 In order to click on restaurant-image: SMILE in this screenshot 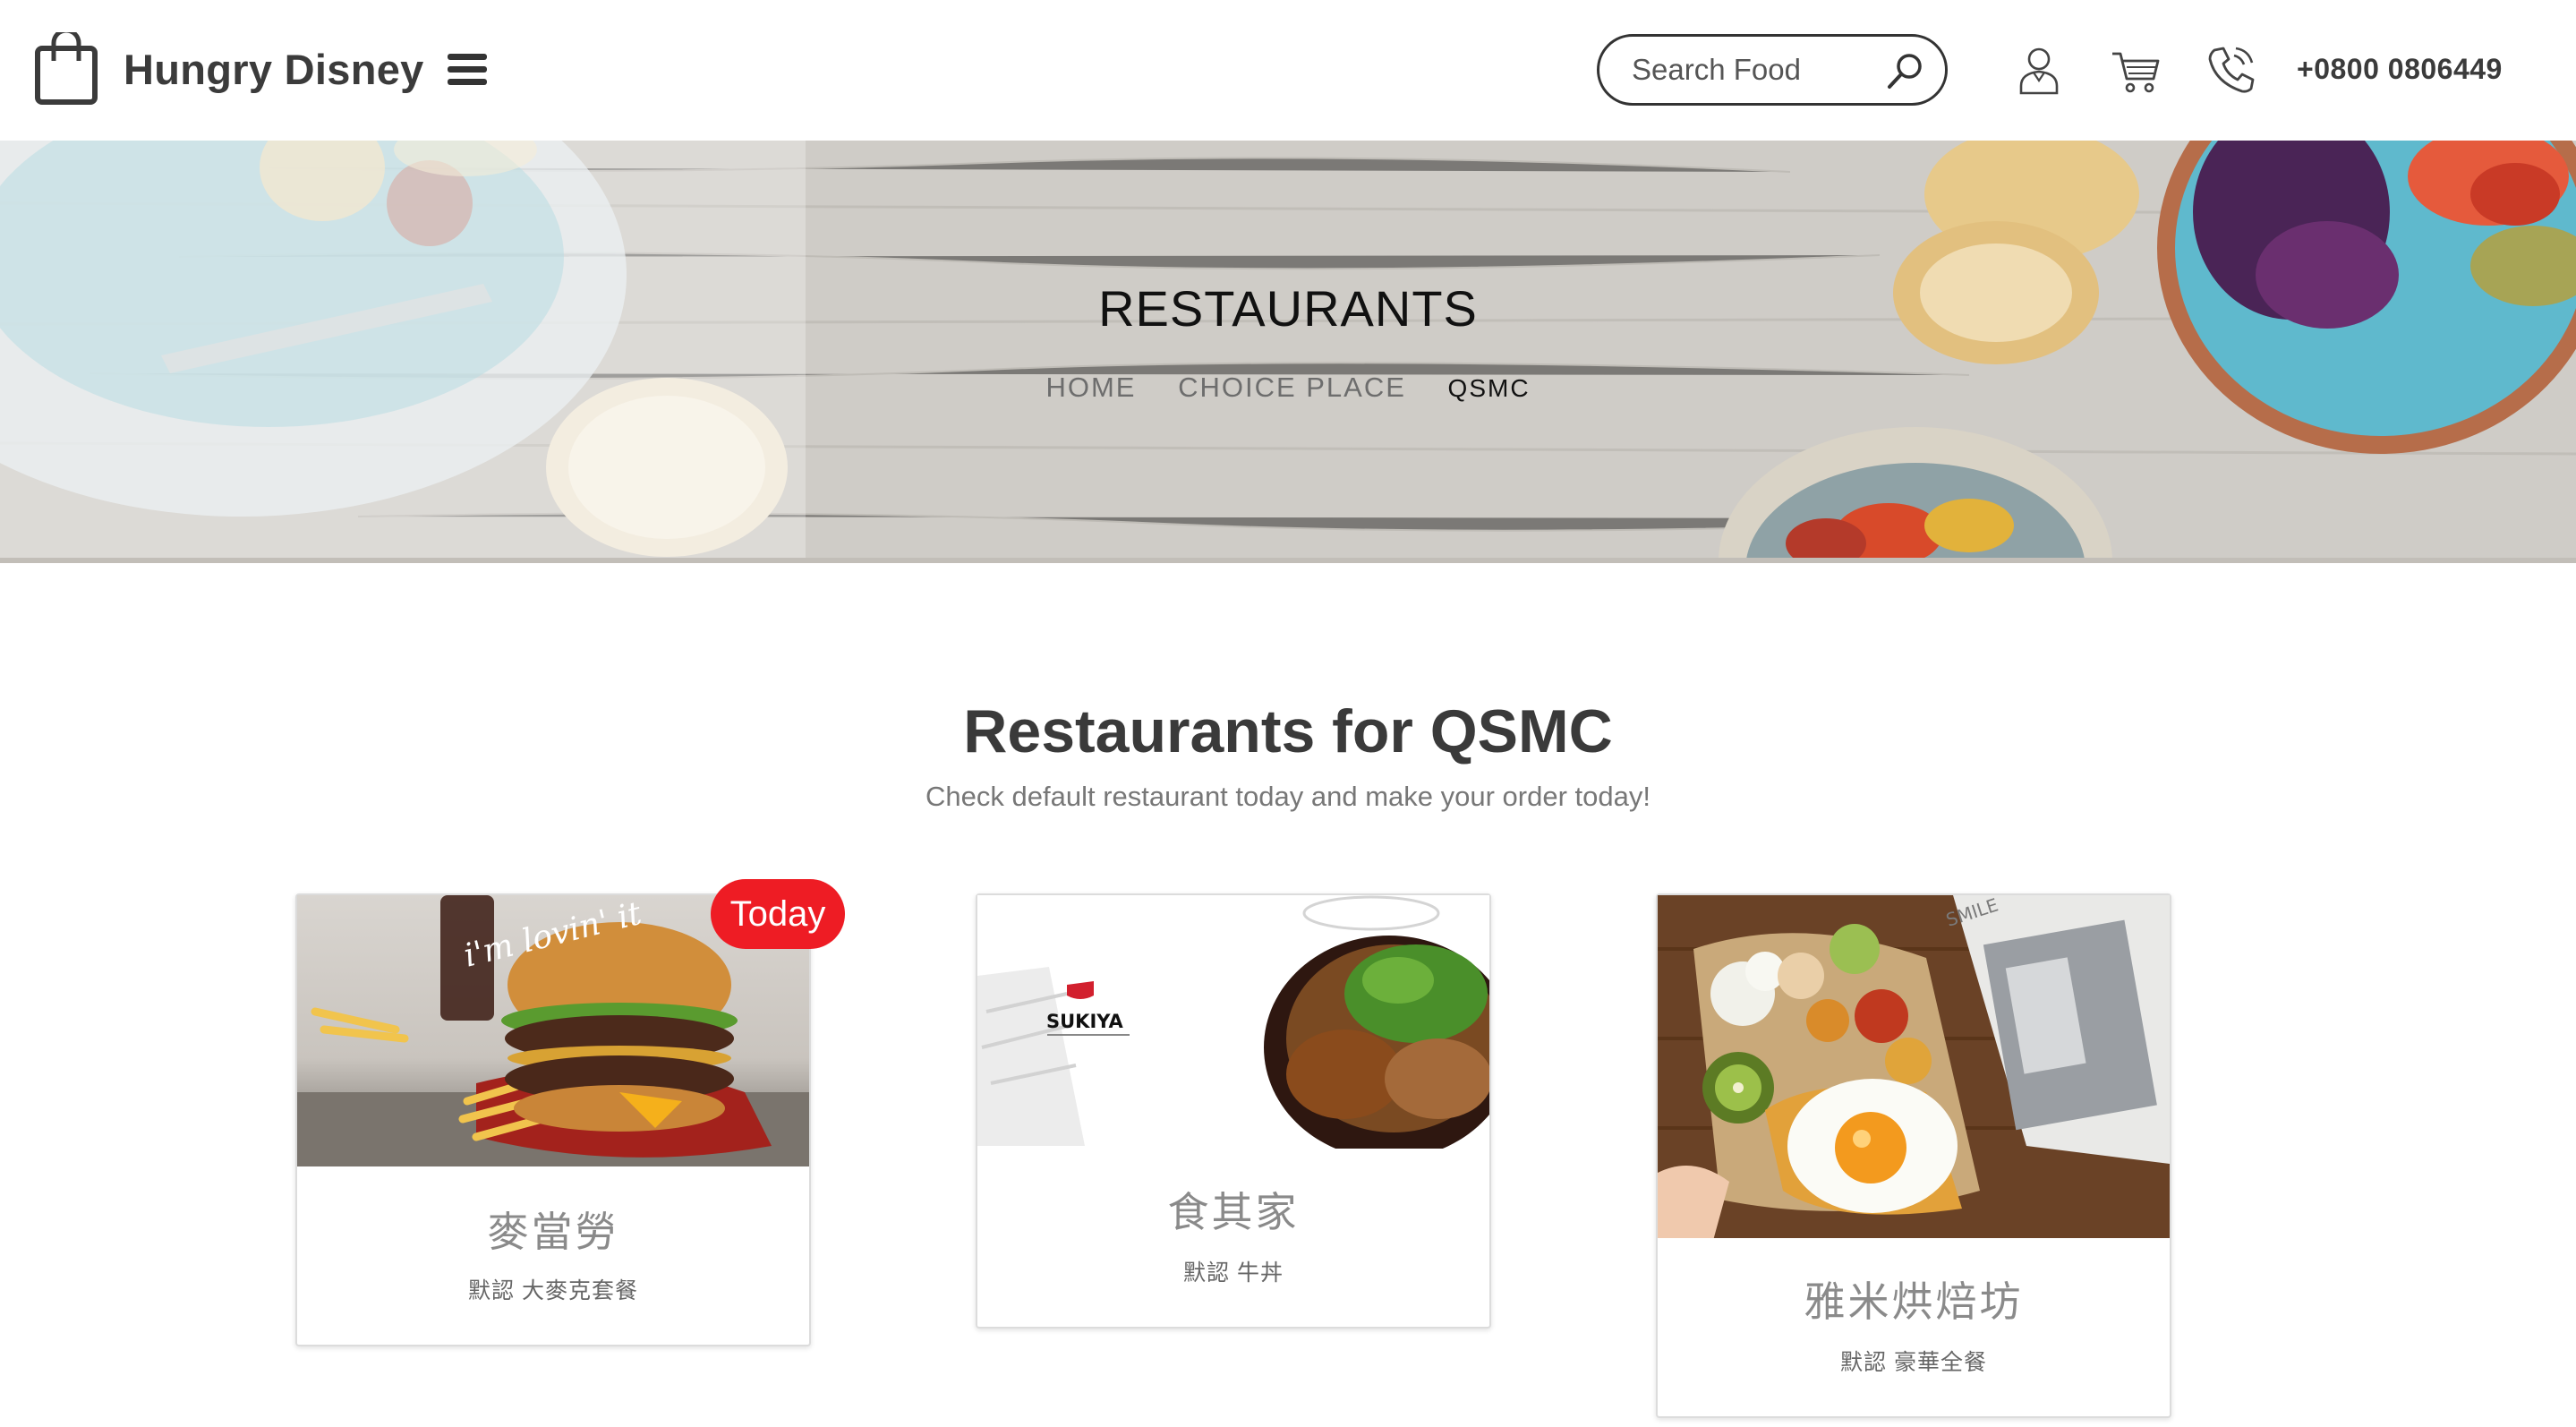, I will do `click(1914, 1067)`.